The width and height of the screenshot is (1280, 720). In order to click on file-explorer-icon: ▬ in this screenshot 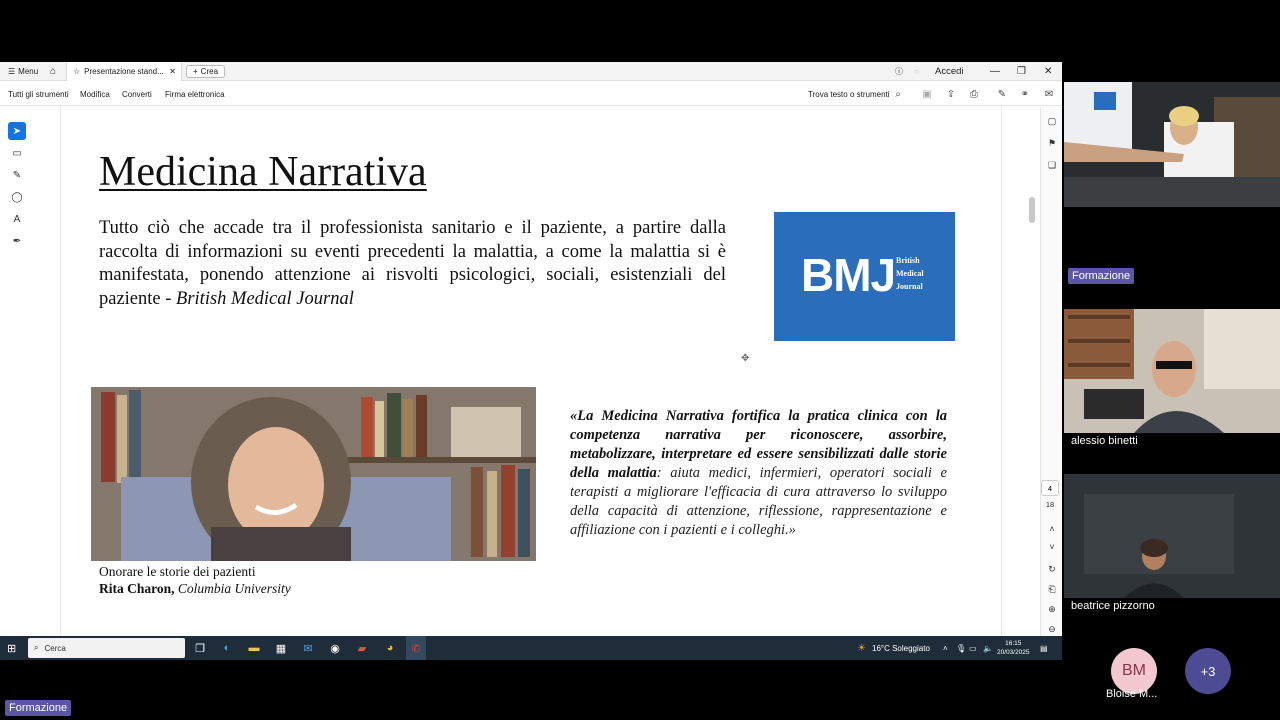, I will do `click(254, 648)`.